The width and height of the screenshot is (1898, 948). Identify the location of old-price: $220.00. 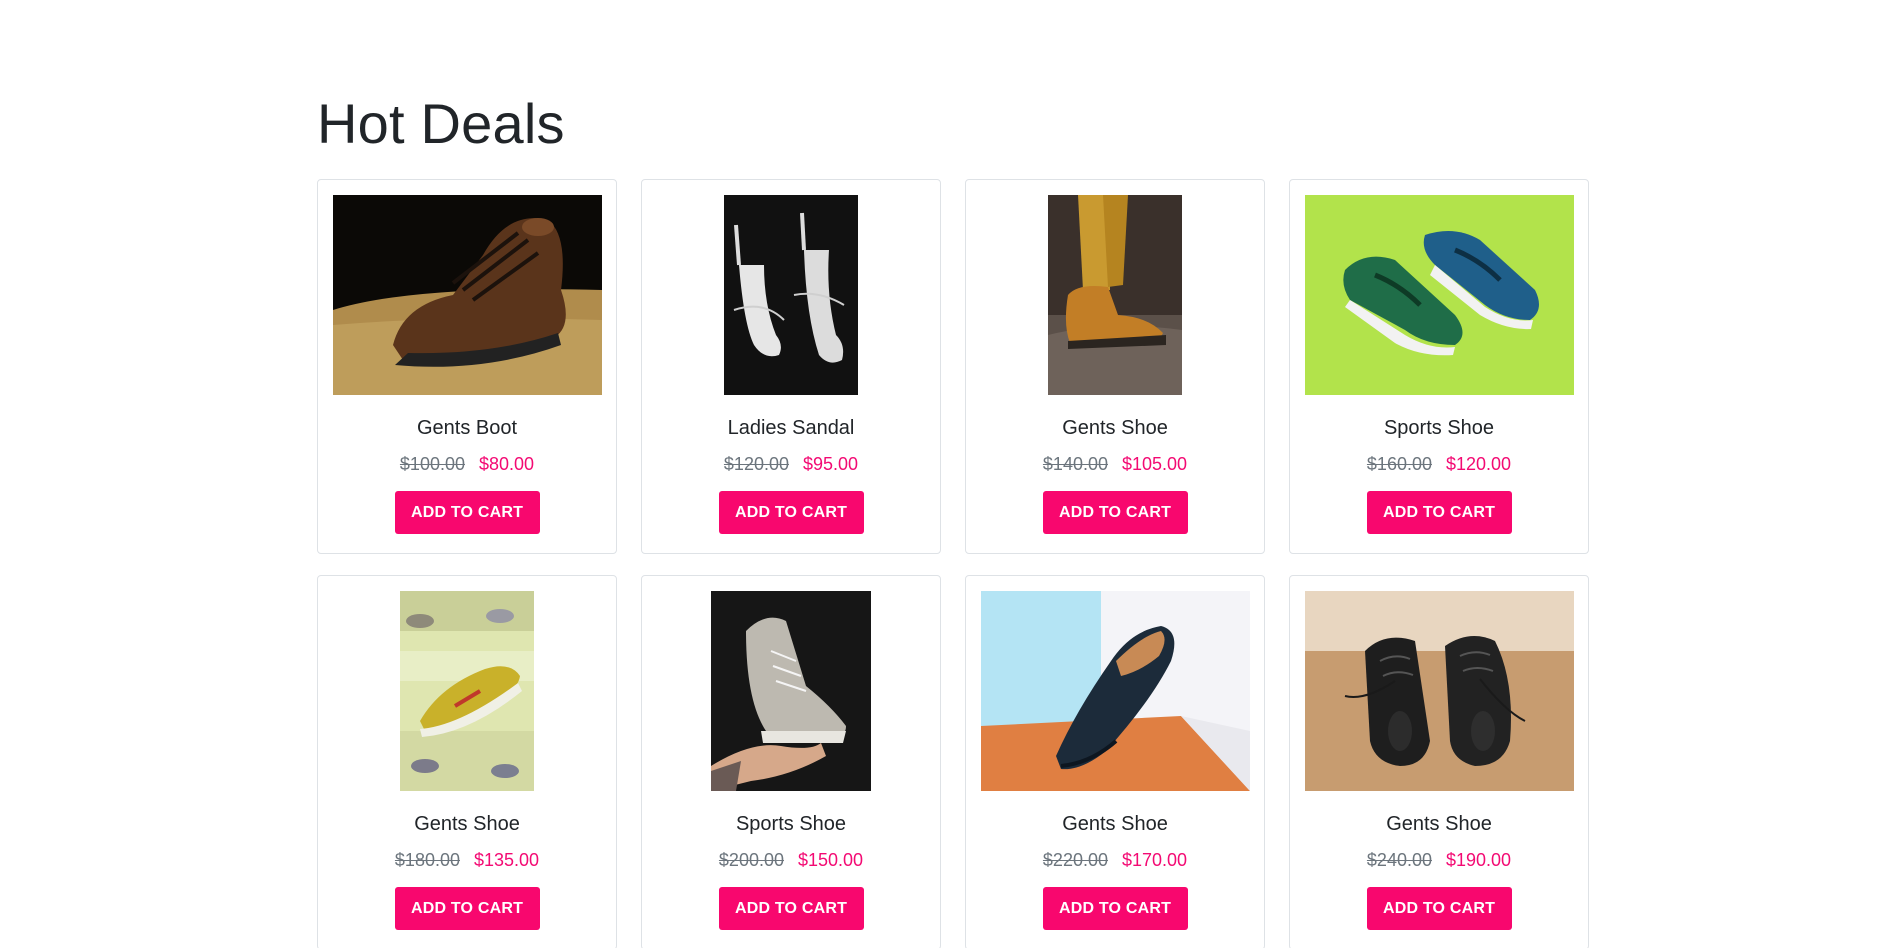
(1075, 860).